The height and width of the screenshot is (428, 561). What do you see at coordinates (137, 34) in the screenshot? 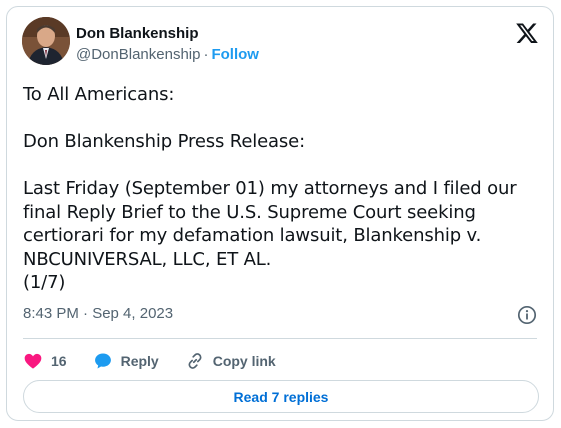
I see `author-name: Don Blankenship` at bounding box center [137, 34].